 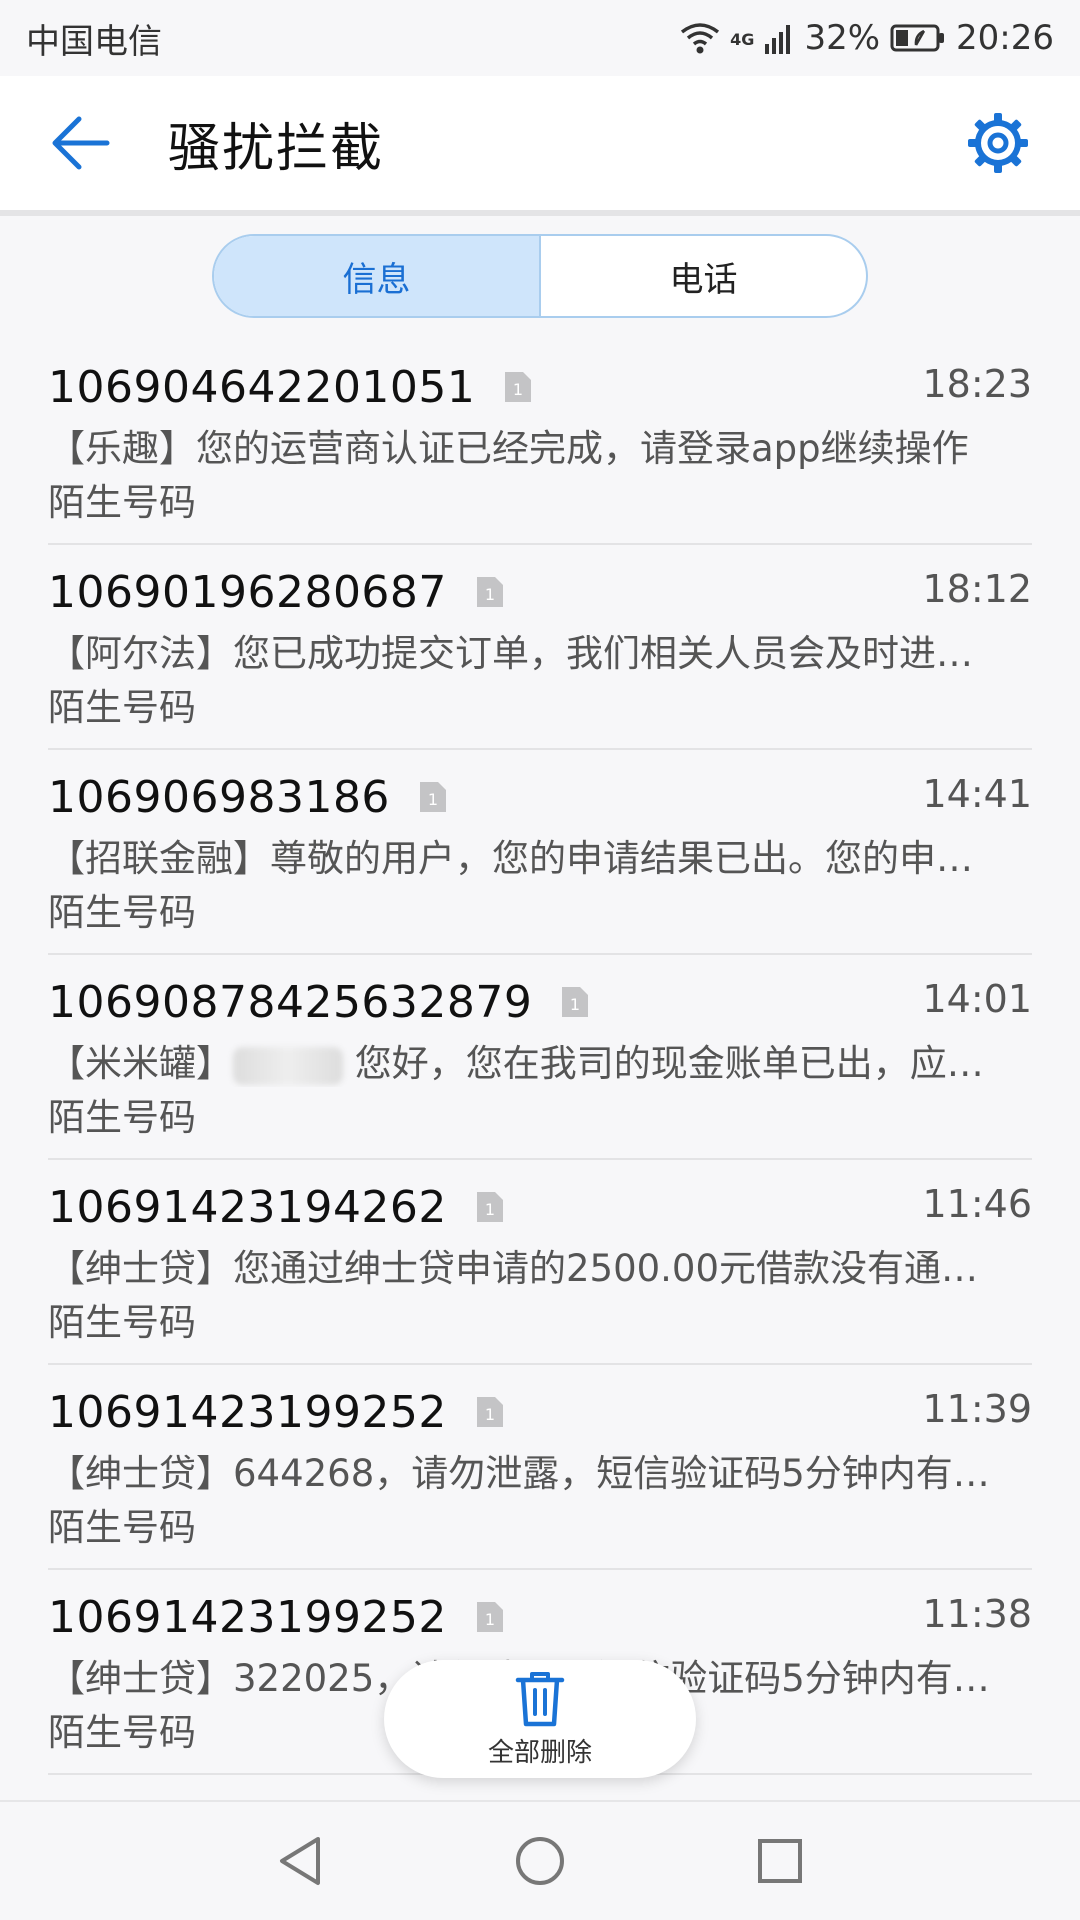 I want to click on back-triangle-icon, so click(x=300, y=1861).